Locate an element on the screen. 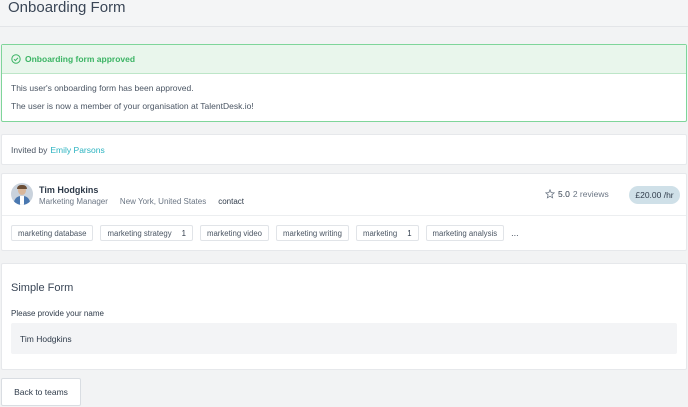 The height and width of the screenshot is (407, 688). profile-name: Tim Hodgkins is located at coordinates (68, 190).